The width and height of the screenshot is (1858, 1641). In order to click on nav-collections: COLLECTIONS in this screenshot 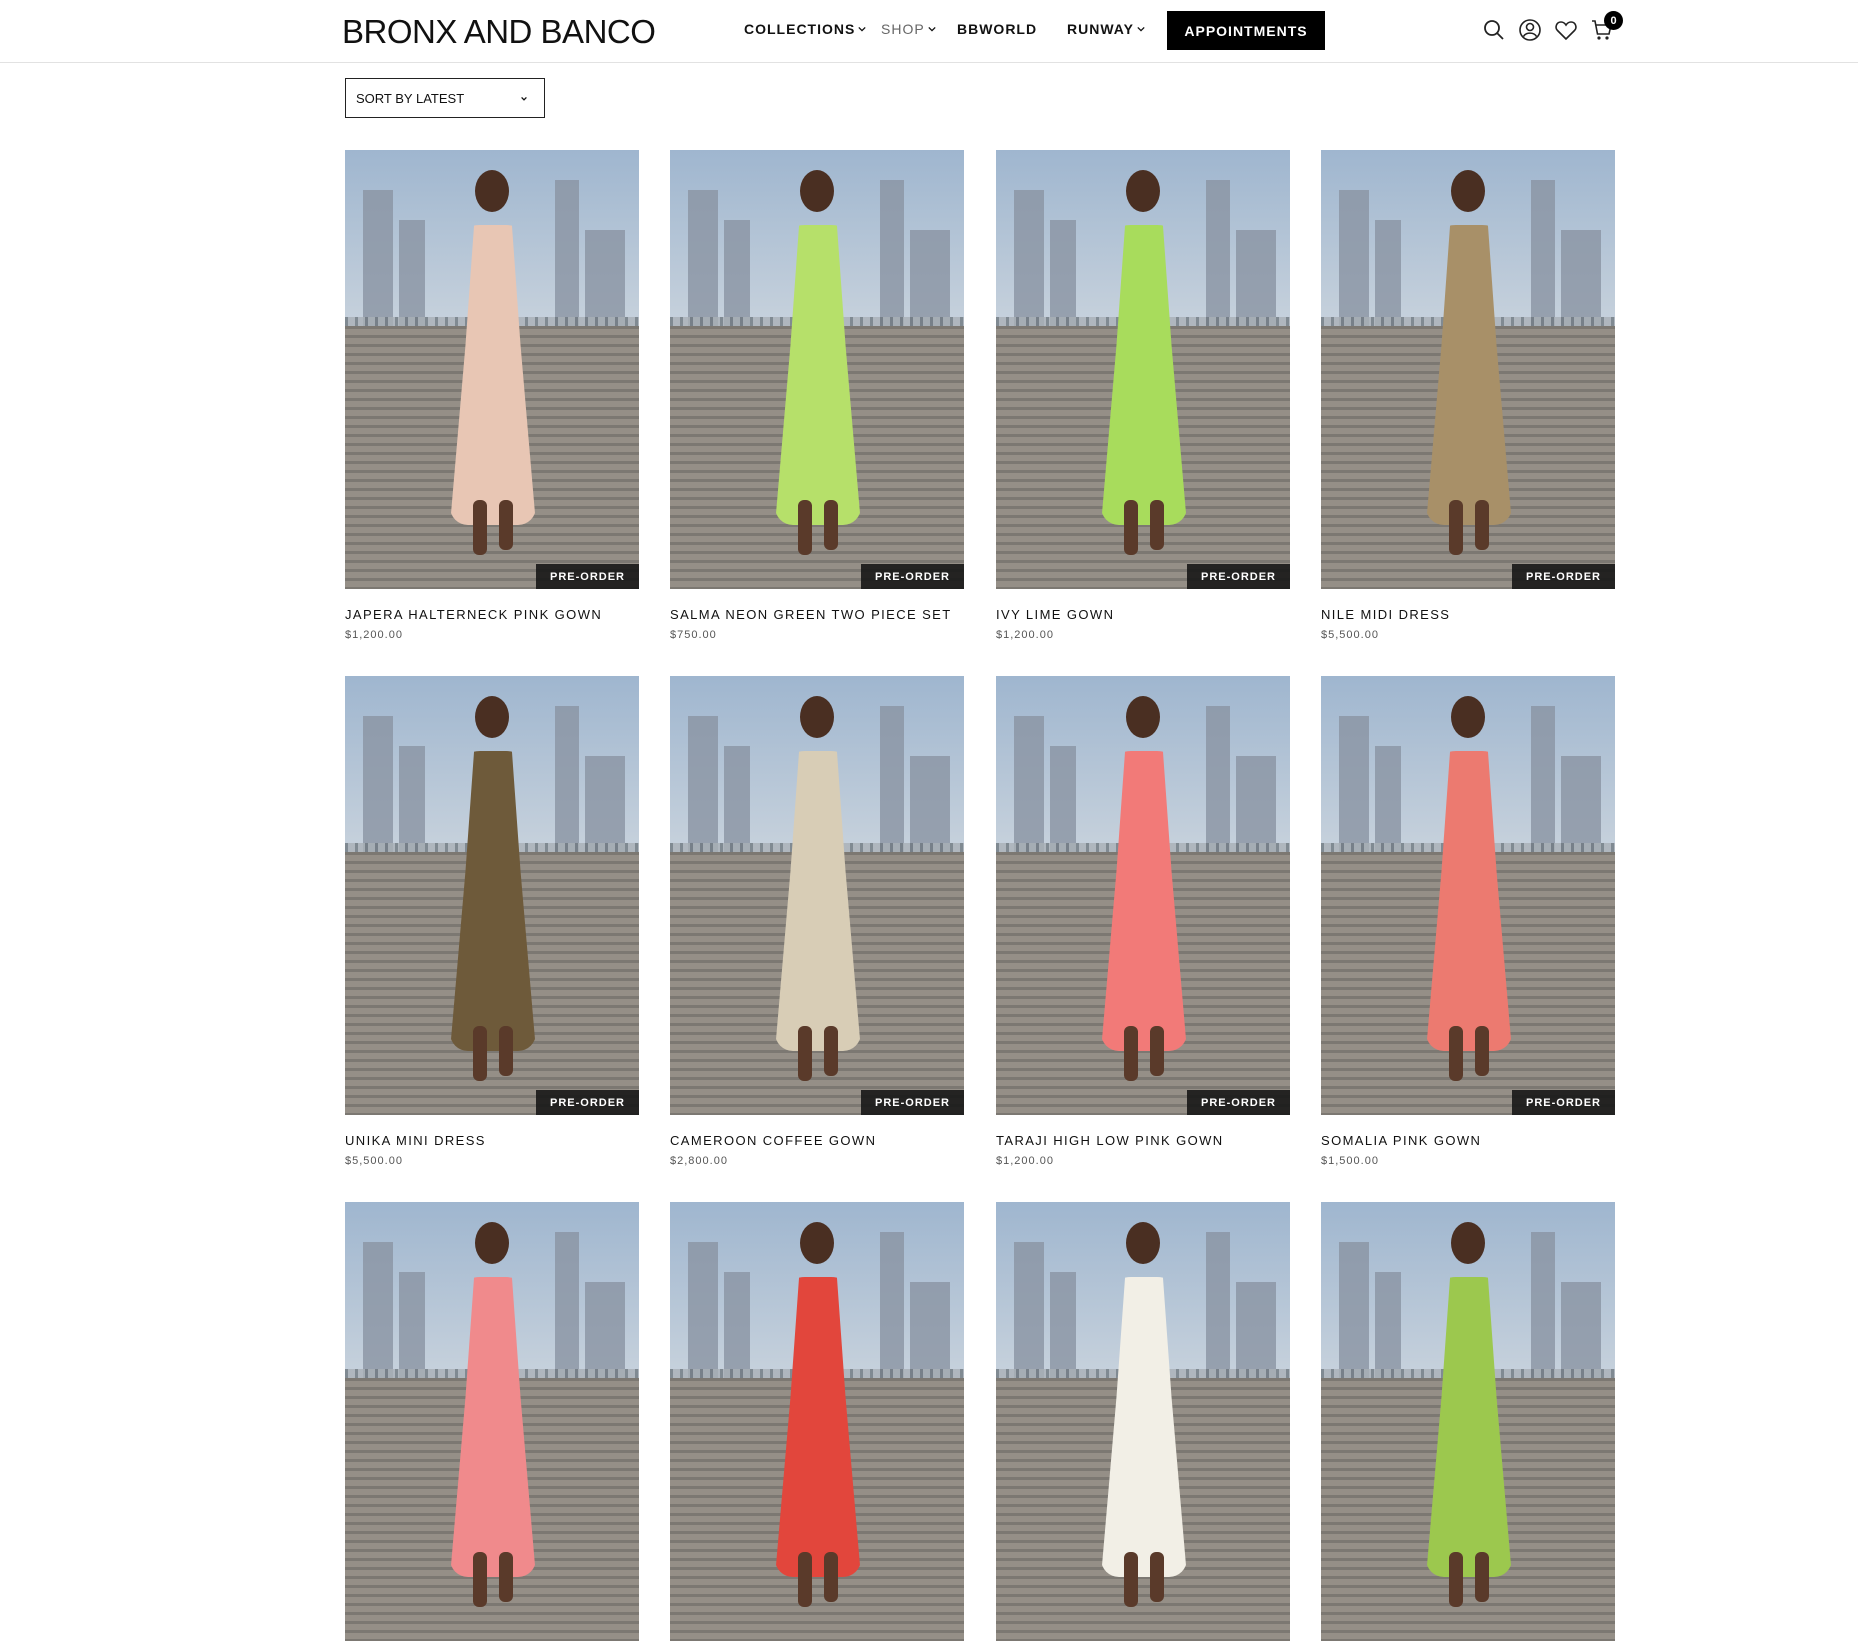, I will do `click(805, 29)`.